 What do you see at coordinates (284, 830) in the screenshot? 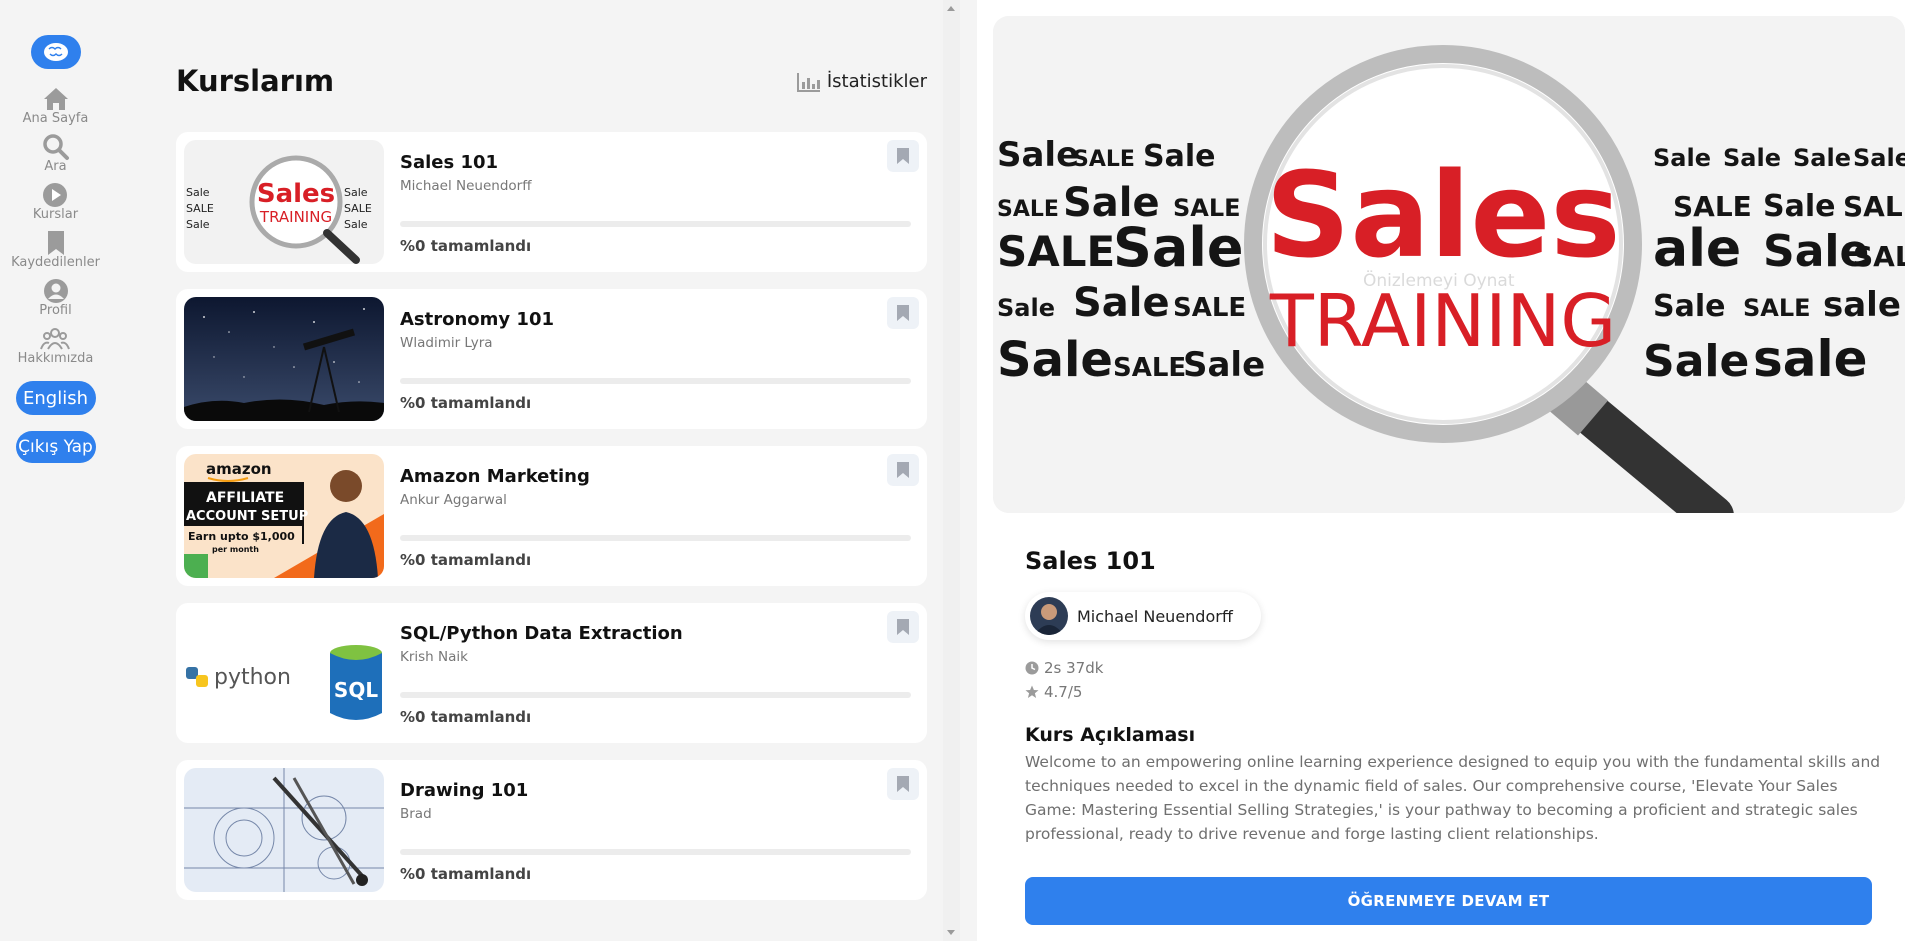
I see `course-thumbnail-drawing` at bounding box center [284, 830].